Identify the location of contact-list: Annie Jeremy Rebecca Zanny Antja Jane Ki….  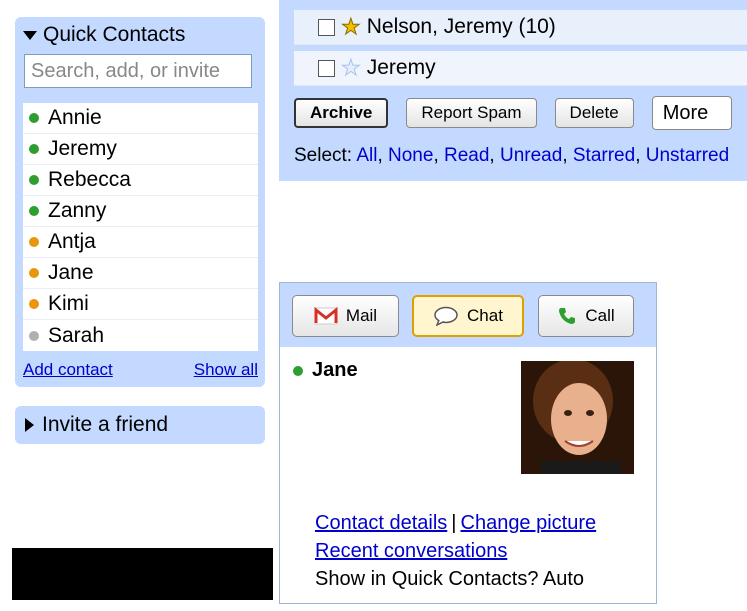
(140, 227).